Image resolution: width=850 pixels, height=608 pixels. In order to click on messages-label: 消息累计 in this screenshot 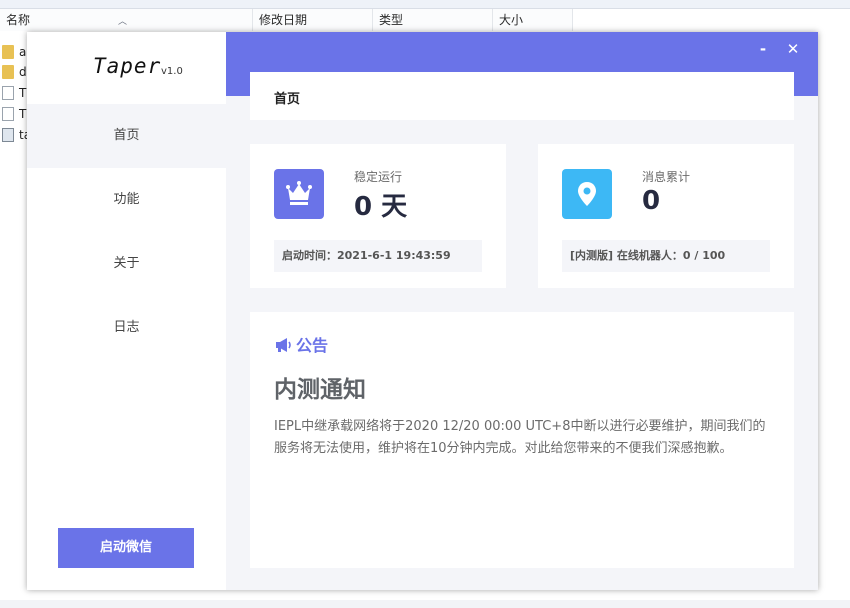, I will do `click(666, 177)`.